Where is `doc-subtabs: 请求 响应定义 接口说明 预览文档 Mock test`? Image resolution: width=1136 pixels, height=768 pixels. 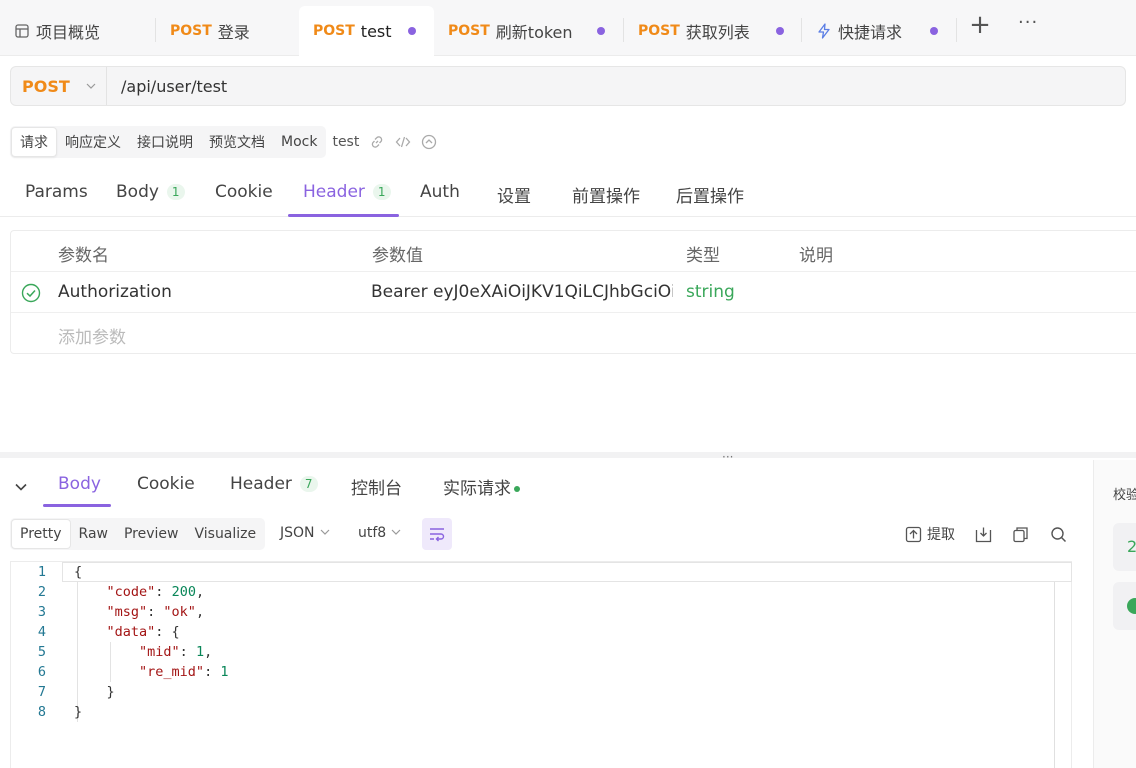
doc-subtabs: 请求 响应定义 接口说明 预览文档 Mock test is located at coordinates (223, 142).